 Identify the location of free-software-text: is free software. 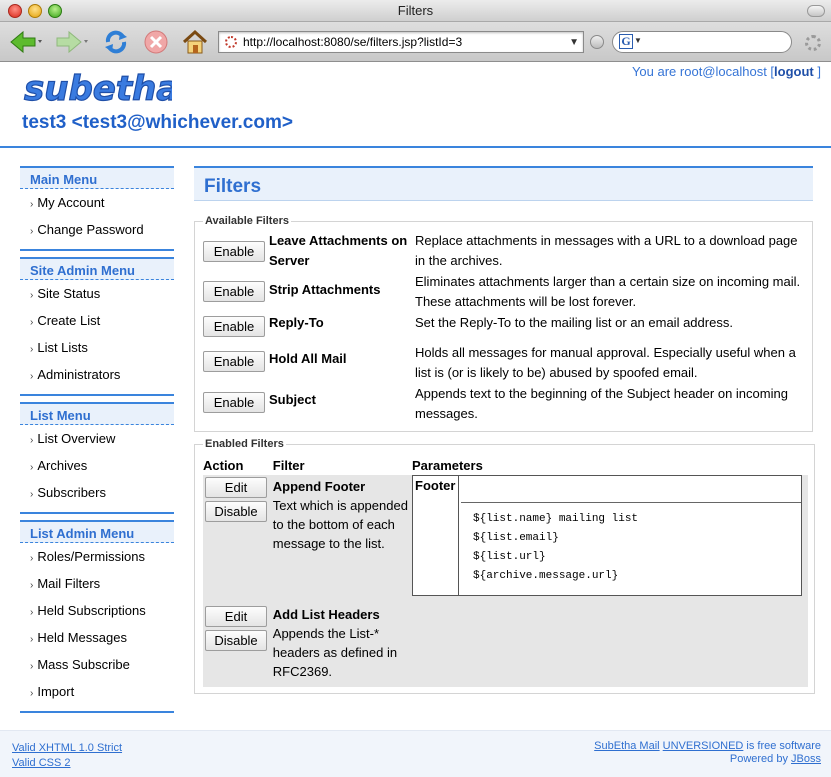
(782, 746).